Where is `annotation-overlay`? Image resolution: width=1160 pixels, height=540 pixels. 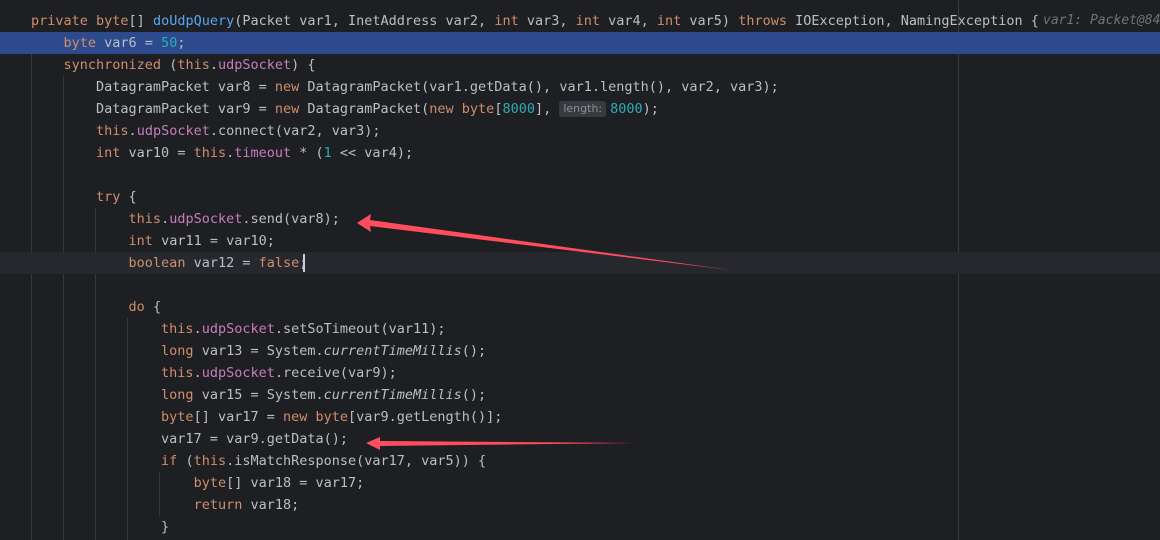
annotation-overlay is located at coordinates (543, 332).